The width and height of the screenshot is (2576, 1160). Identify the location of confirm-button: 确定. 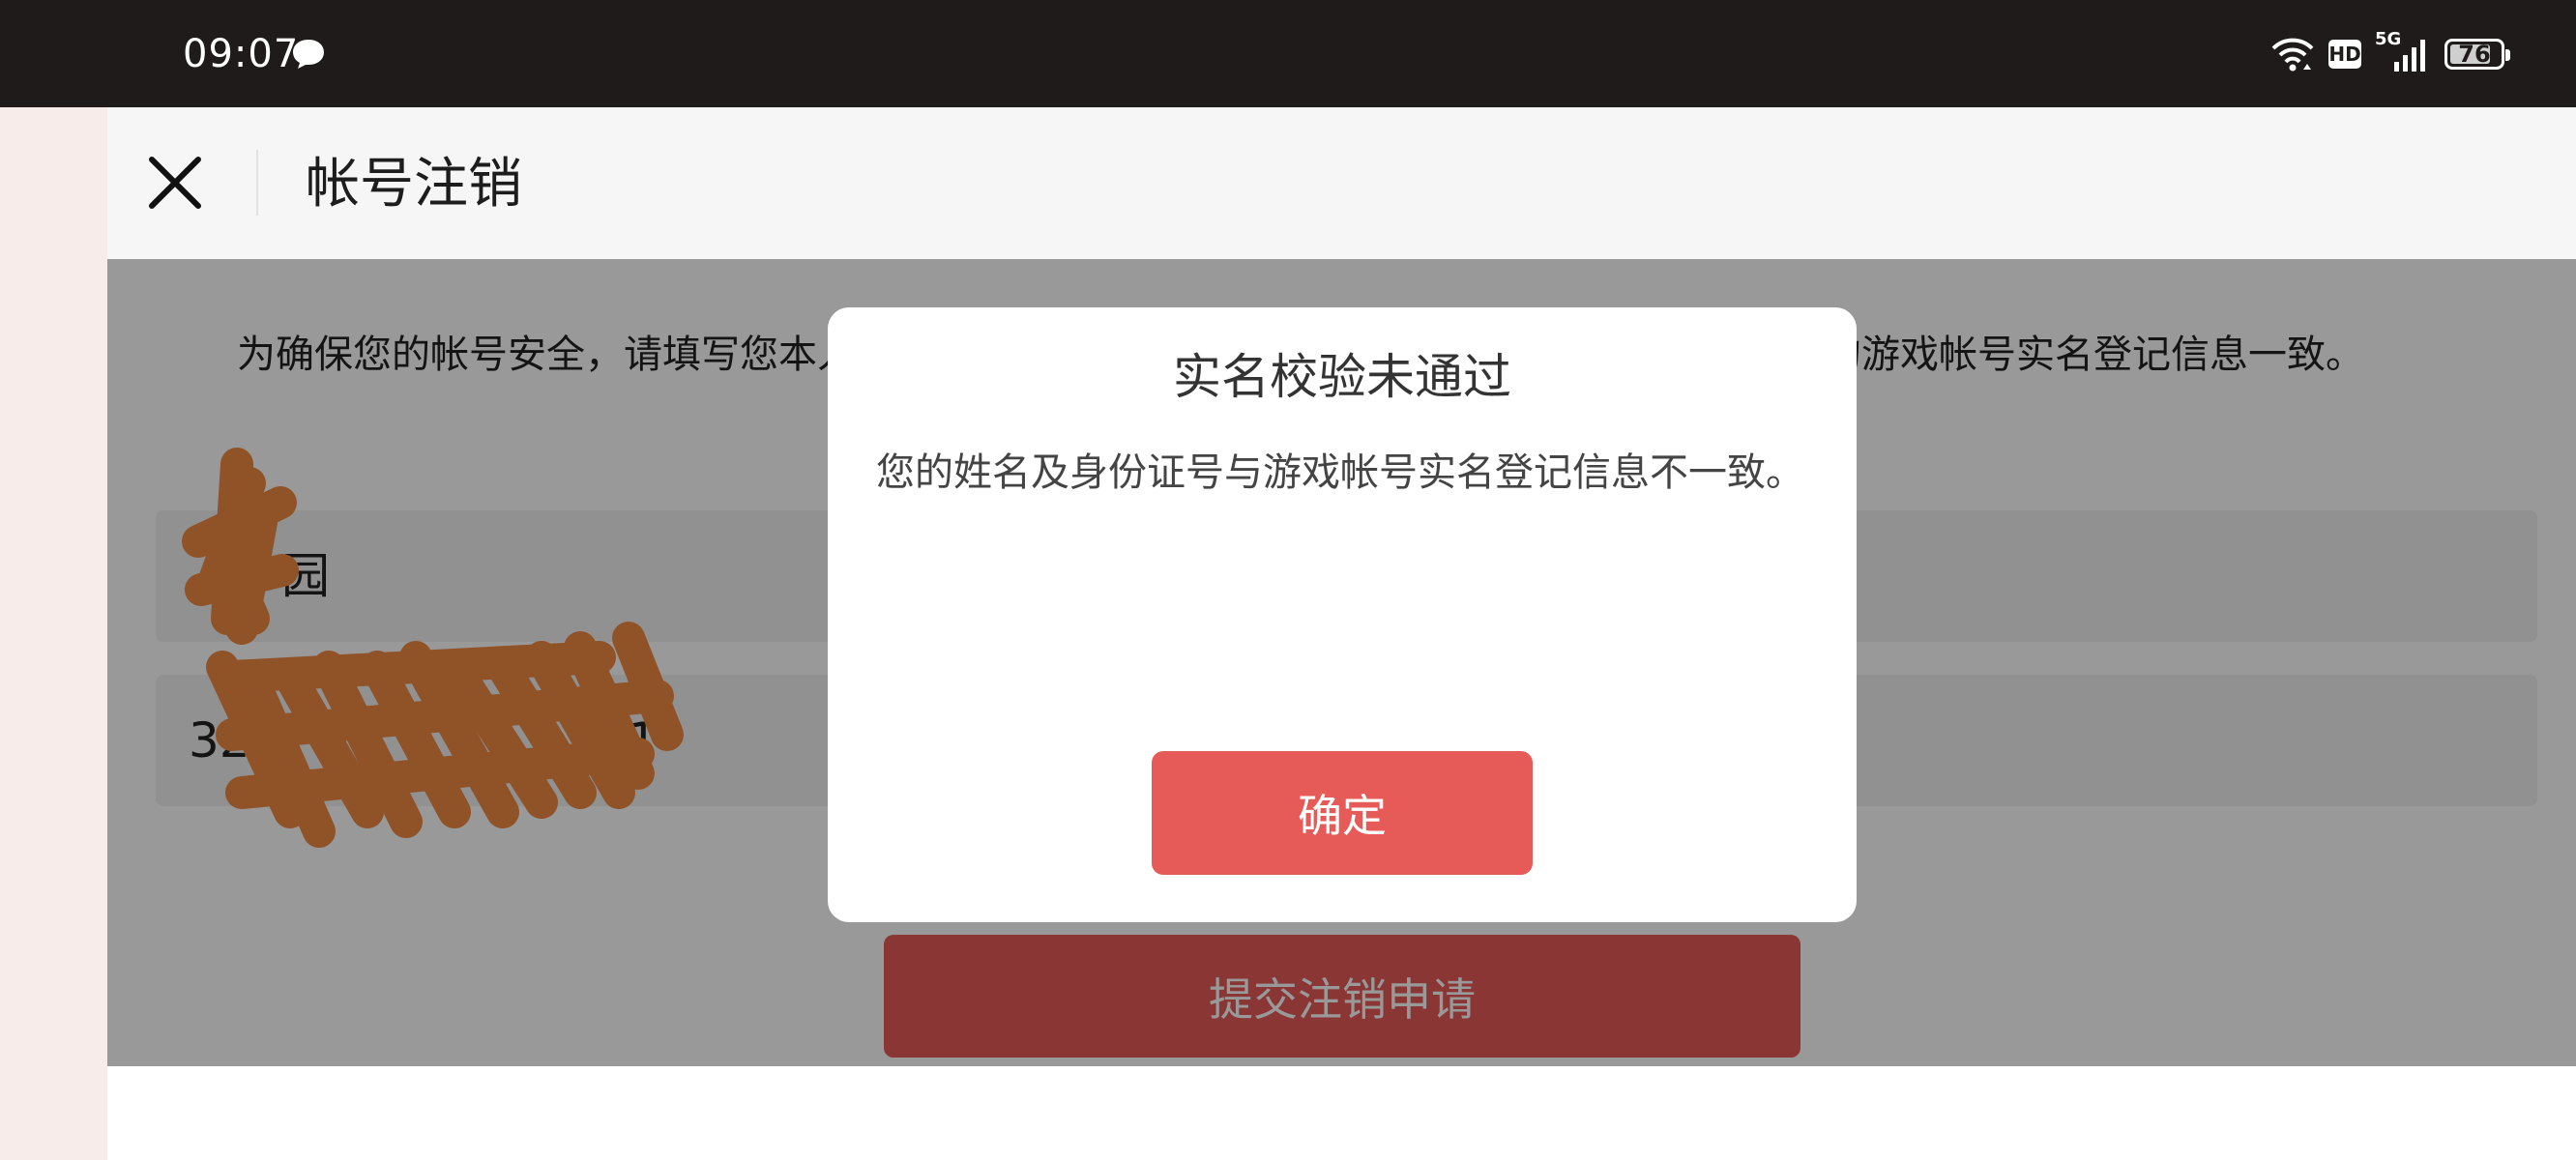
(1342, 813).